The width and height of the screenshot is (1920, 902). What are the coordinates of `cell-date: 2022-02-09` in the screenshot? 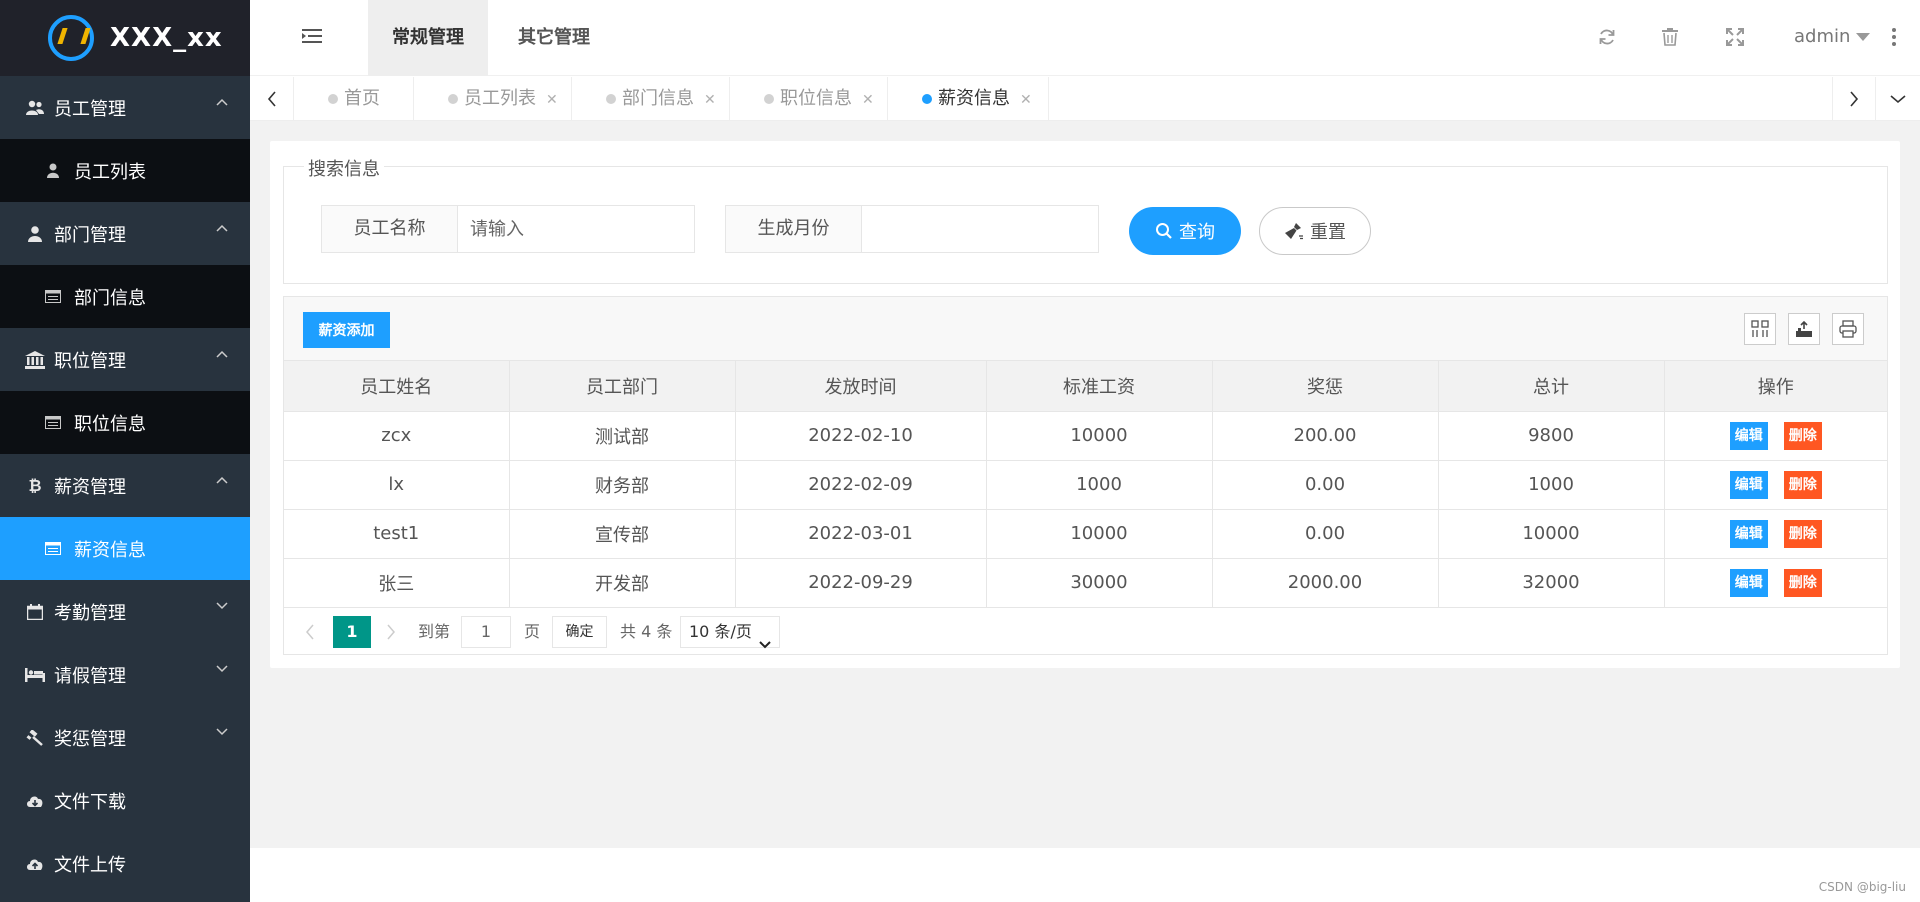 It's located at (861, 485).